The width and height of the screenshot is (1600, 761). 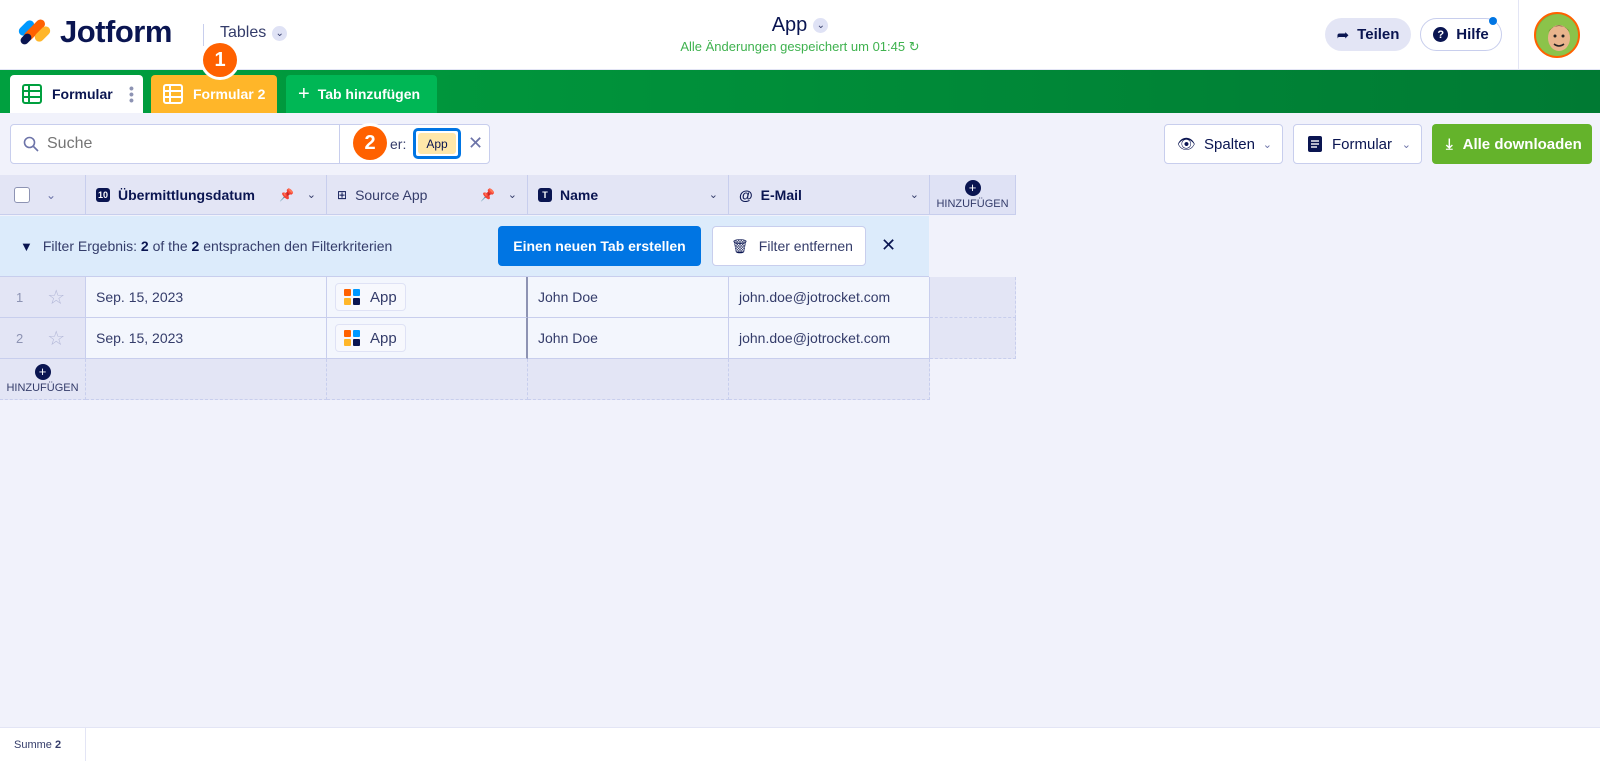 What do you see at coordinates (131, 94) in the screenshot?
I see `kebab-menu-icon: • • •` at bounding box center [131, 94].